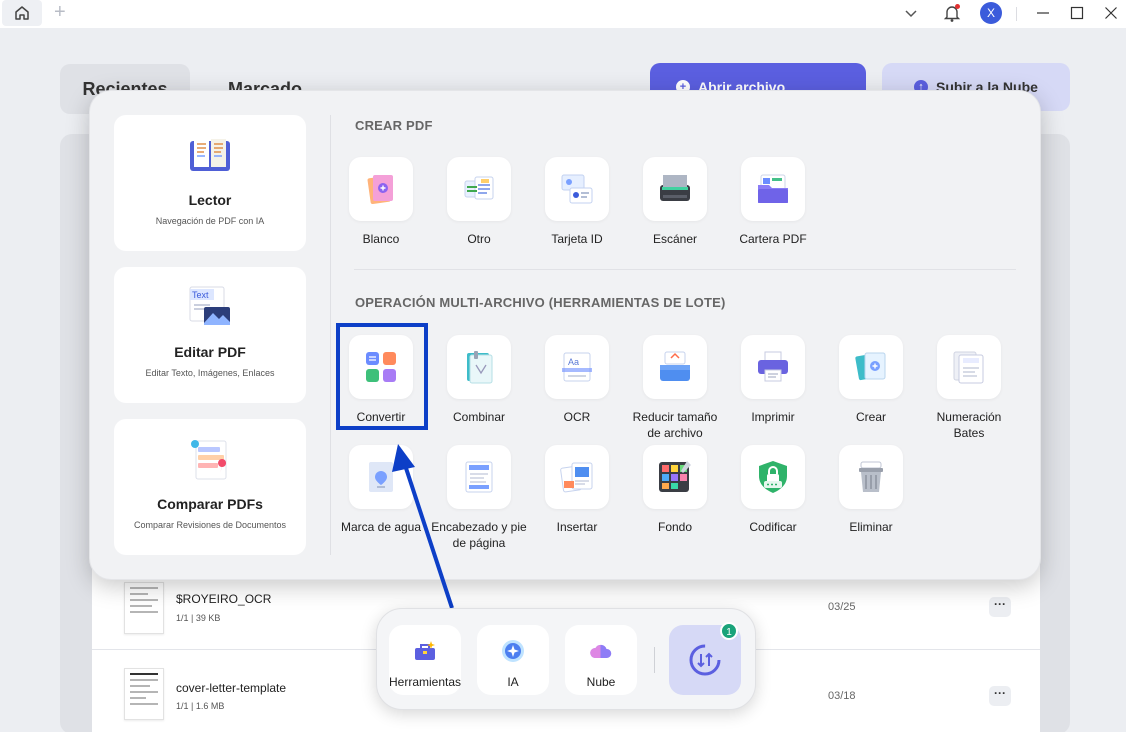 Image resolution: width=1126 pixels, height=732 pixels. I want to click on dock-label: IA, so click(513, 682).